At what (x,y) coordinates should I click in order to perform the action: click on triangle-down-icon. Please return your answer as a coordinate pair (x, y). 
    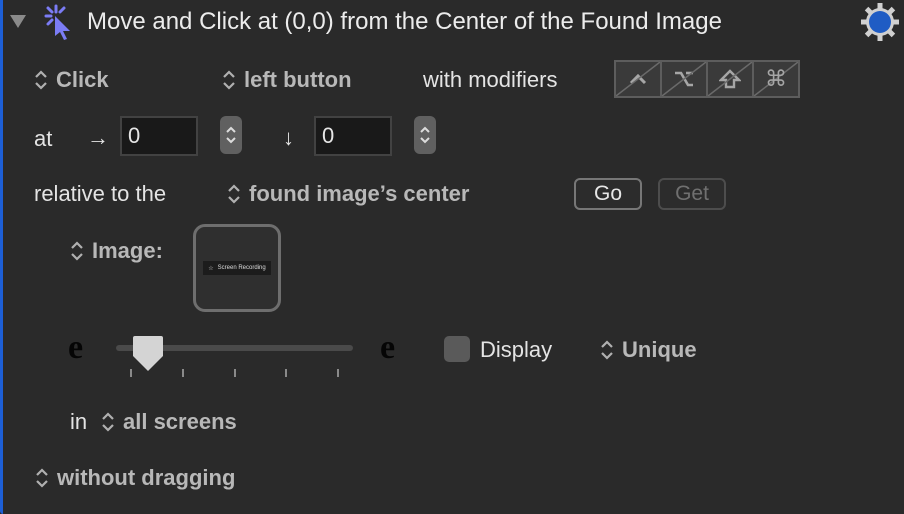
    Looking at the image, I should click on (18, 21).